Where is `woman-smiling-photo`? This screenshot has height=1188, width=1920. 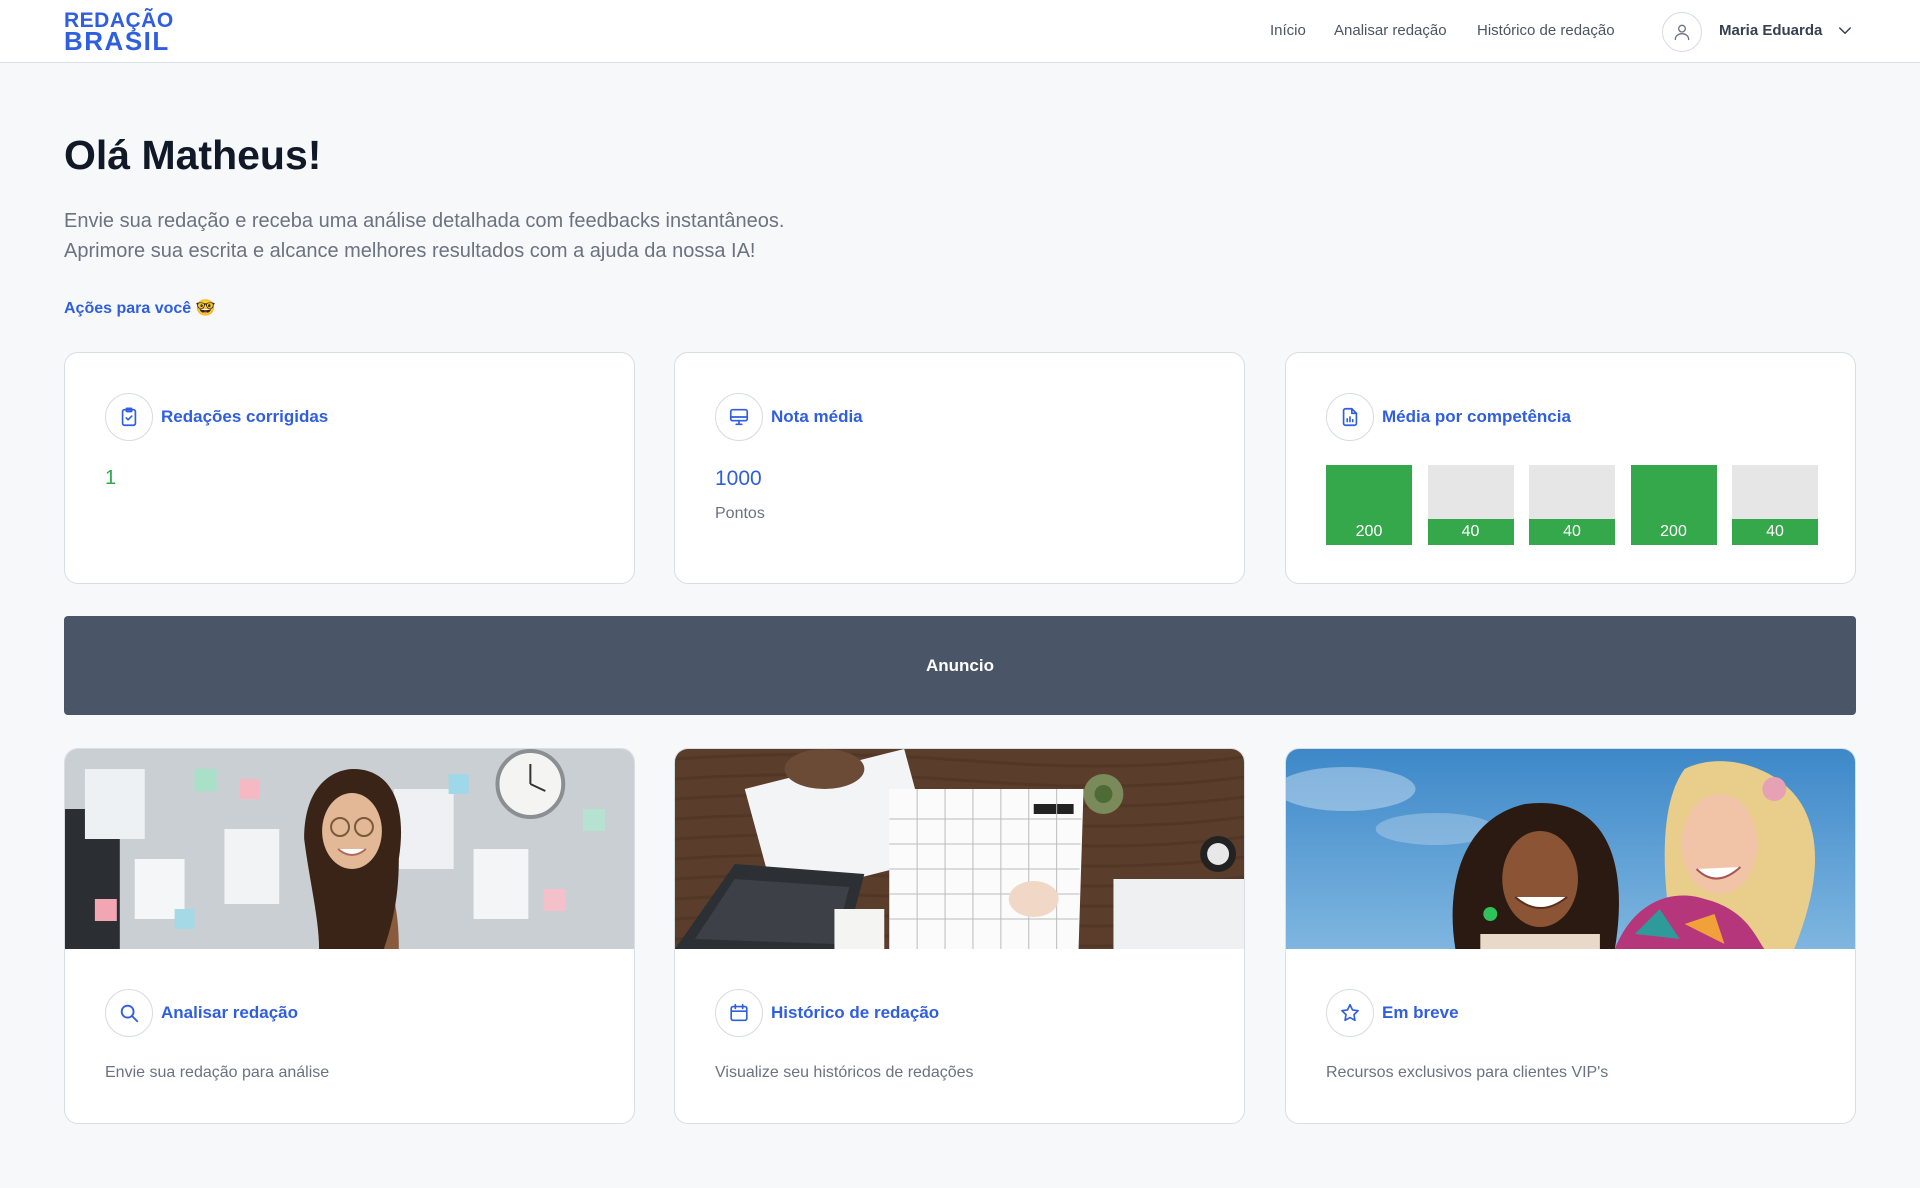 woman-smiling-photo is located at coordinates (349, 849).